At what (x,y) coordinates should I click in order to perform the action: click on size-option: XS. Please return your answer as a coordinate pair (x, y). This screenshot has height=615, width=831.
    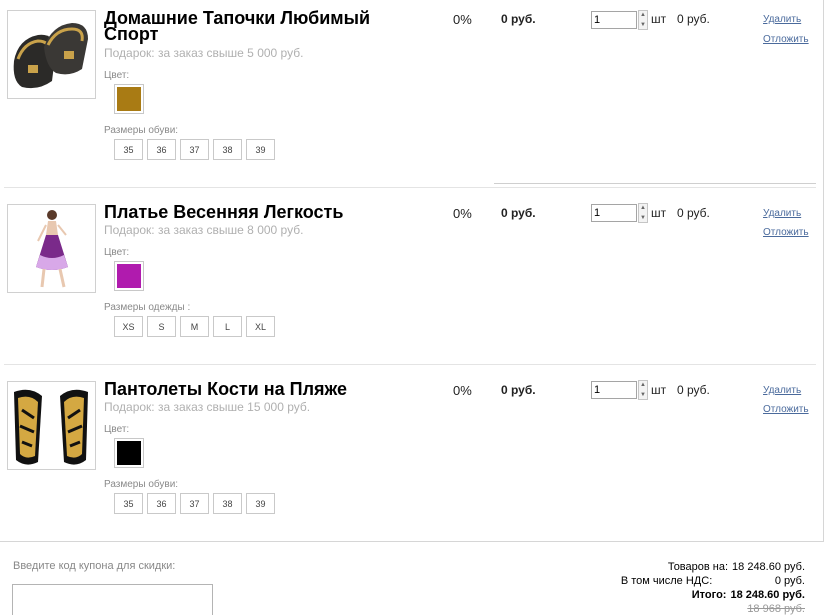
    Looking at the image, I should click on (128, 326).